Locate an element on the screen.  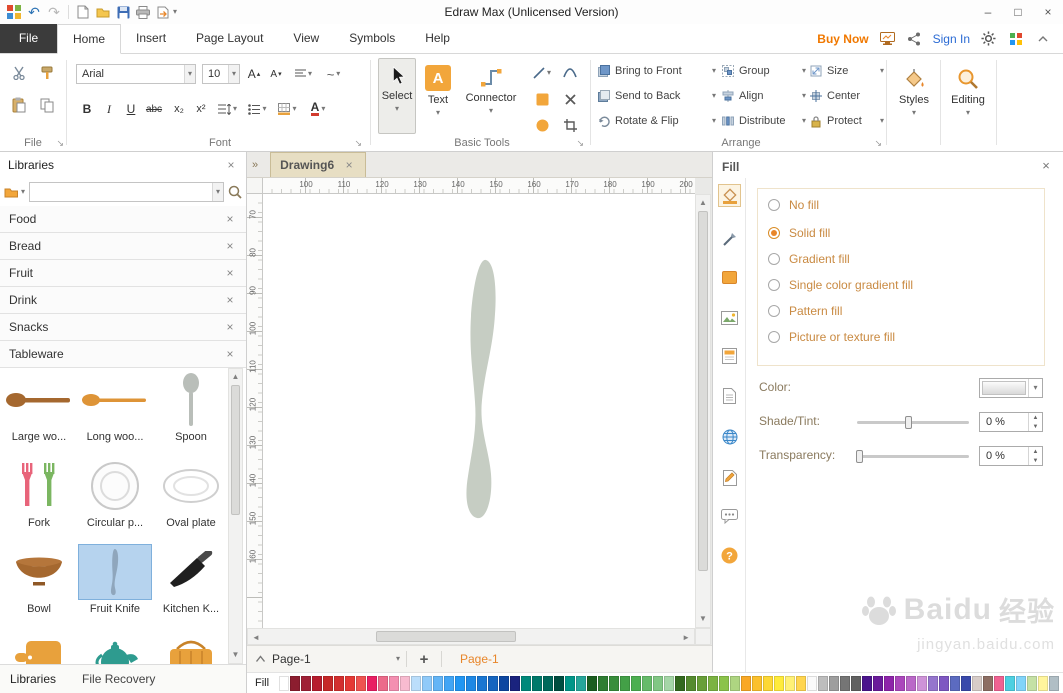
tab-help: Help is located at coordinates (437, 38).